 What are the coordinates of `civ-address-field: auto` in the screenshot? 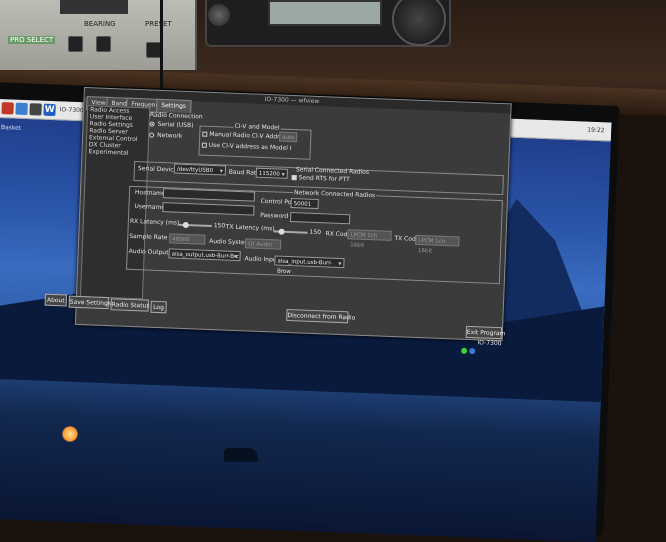 It's located at (288, 137).